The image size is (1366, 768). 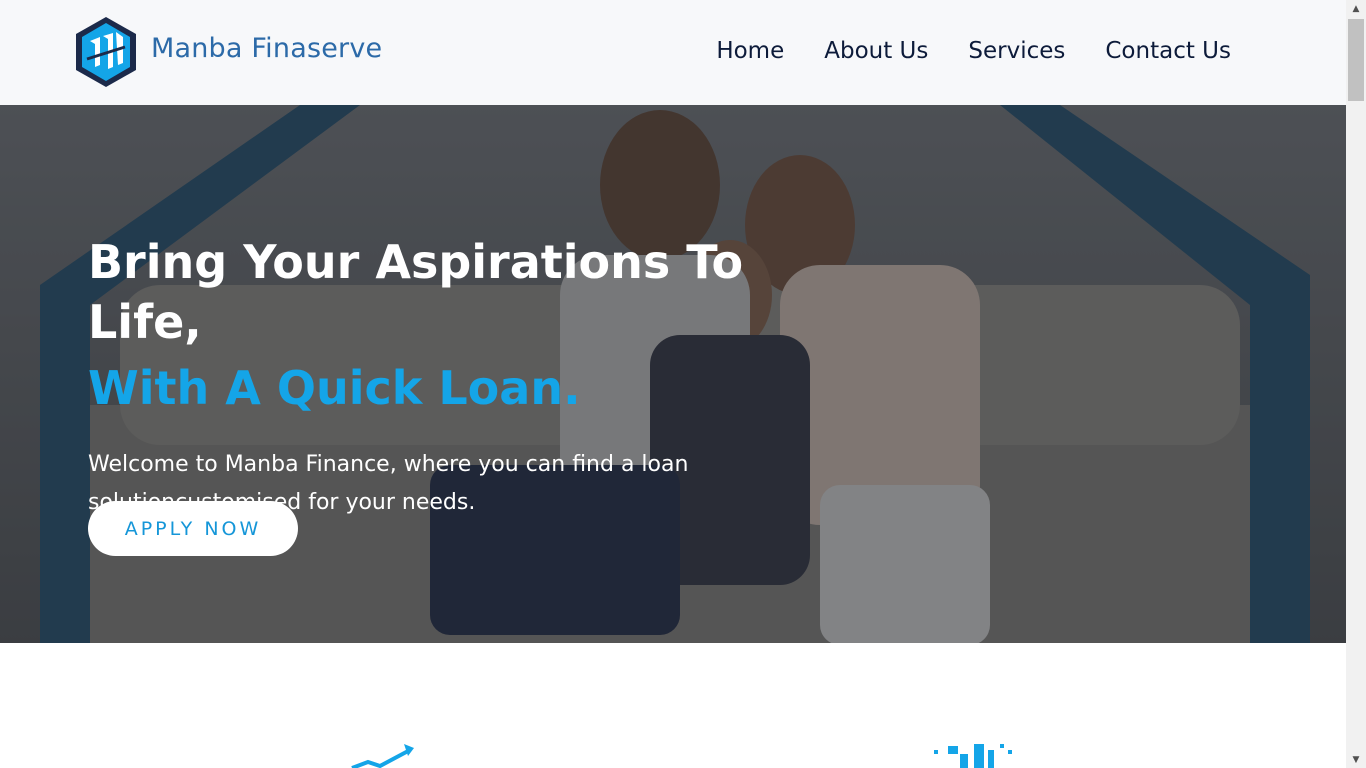 I want to click on nav-about-us: About Us, so click(x=876, y=51).